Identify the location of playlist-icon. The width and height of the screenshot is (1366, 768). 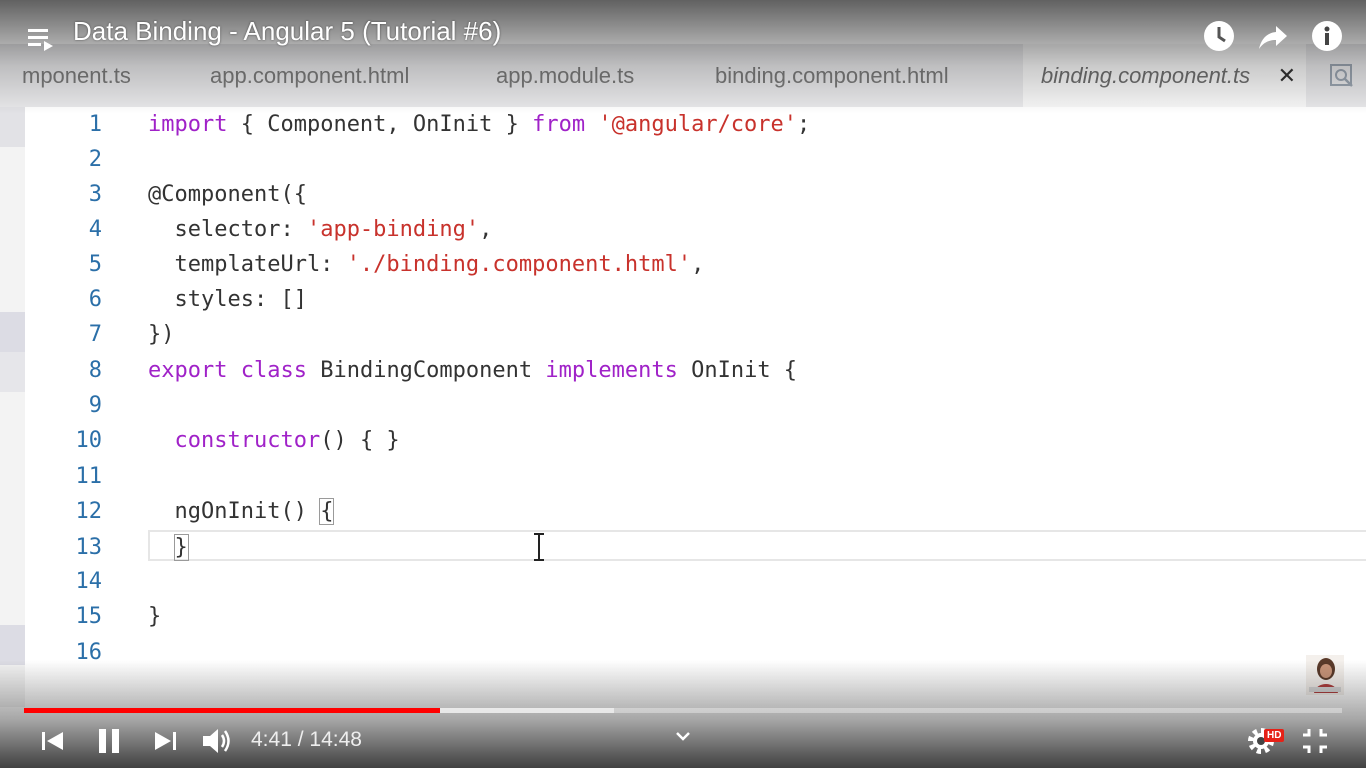
(40, 38).